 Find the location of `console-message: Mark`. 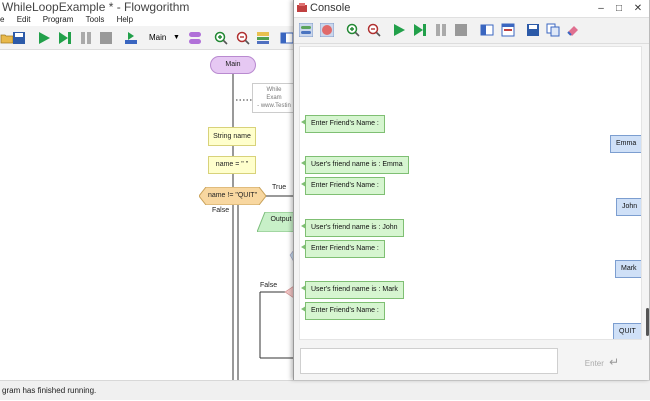

console-message: Mark is located at coordinates (628, 269).